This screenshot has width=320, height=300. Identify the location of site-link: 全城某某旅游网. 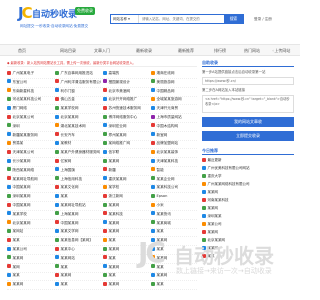
(174, 99).